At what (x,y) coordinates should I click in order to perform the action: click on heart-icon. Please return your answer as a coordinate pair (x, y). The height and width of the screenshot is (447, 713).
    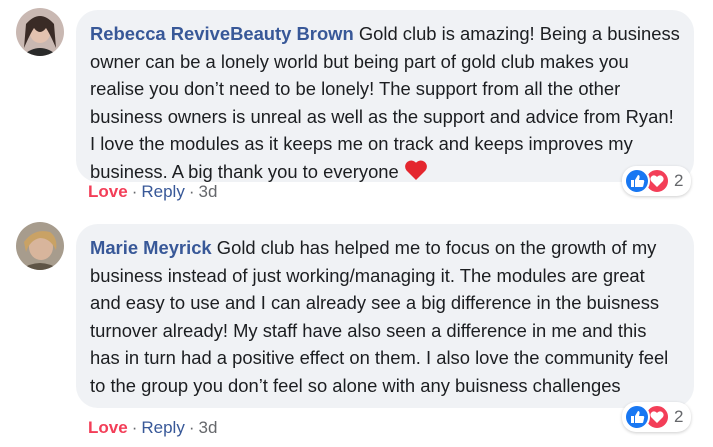
    Looking at the image, I should click on (416, 174).